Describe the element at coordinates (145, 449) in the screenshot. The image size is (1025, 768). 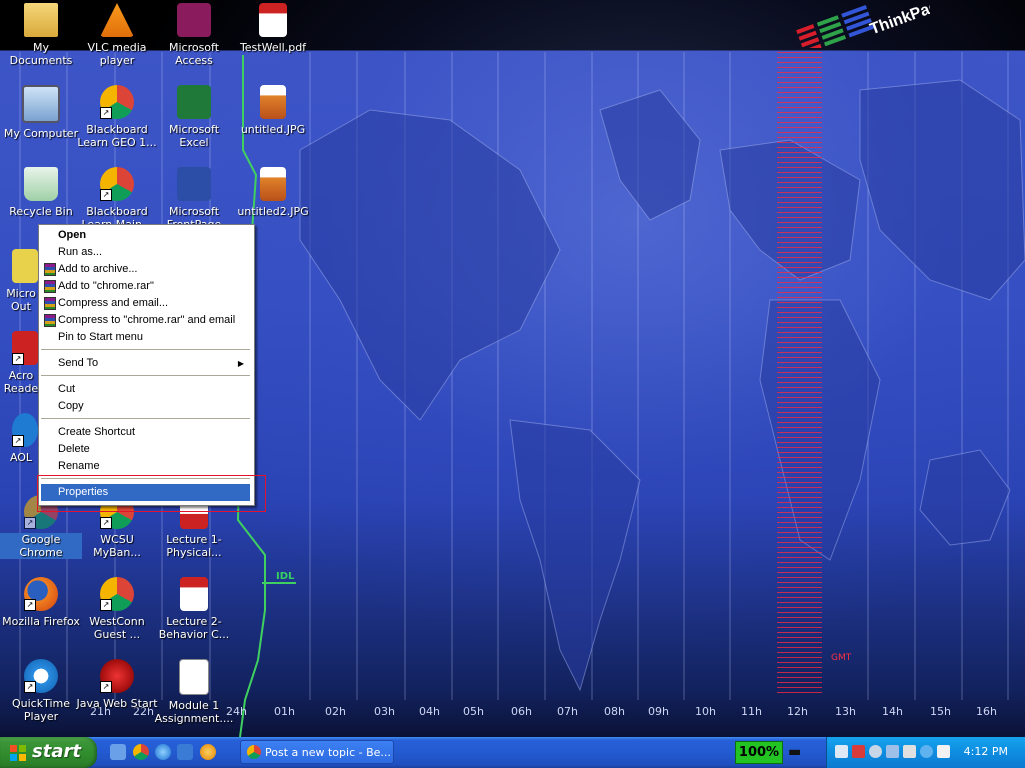
I see `menu-item-delete: Delete` at that location.